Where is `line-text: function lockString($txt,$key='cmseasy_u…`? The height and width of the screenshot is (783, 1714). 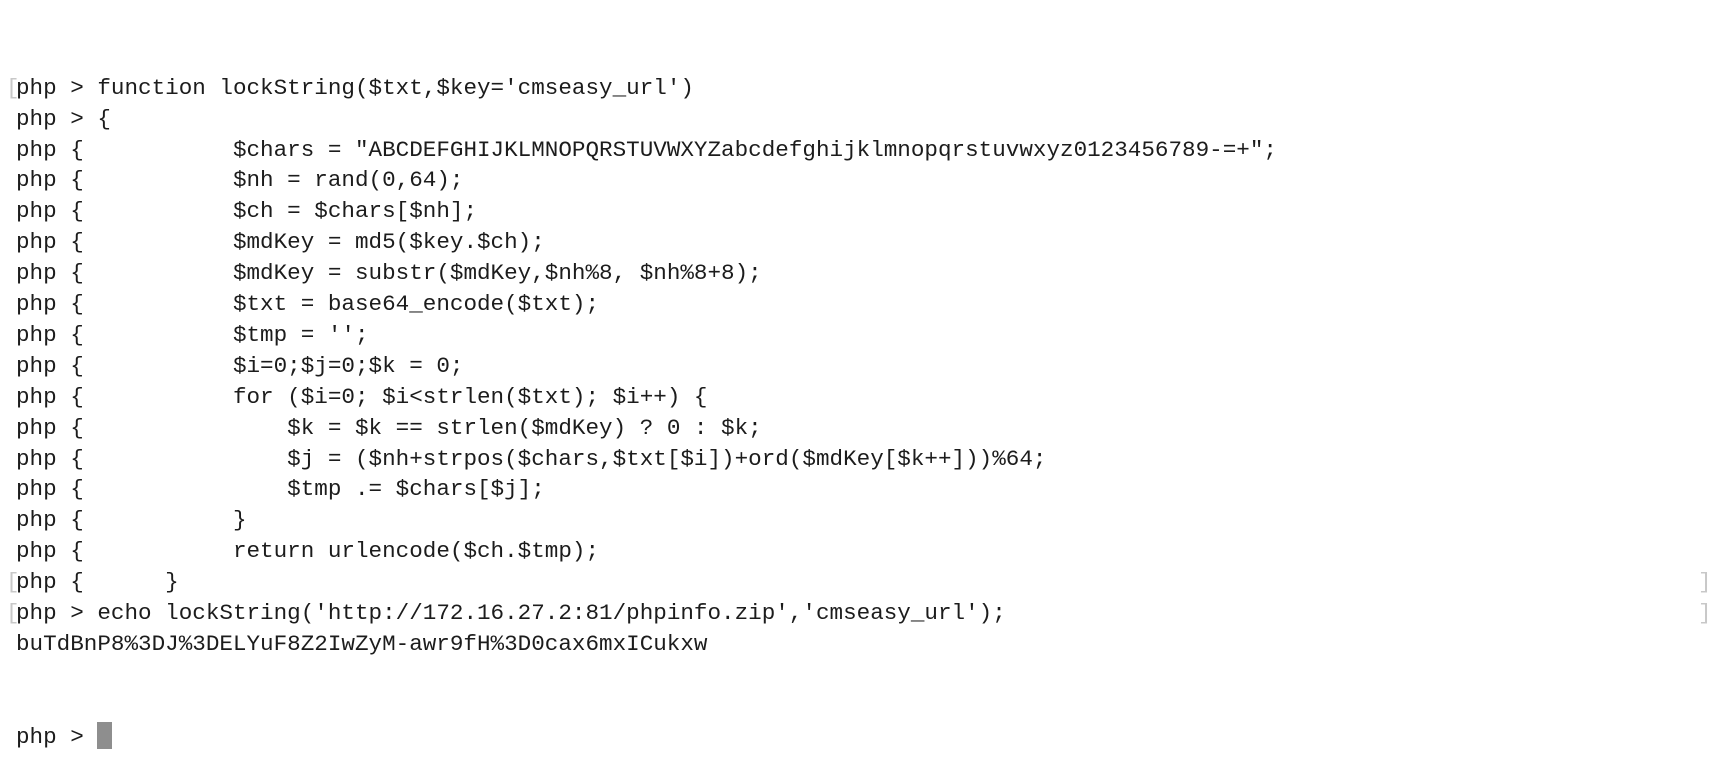
line-text: function lockString($txt,$key='cmseasy_u… is located at coordinates (395, 87).